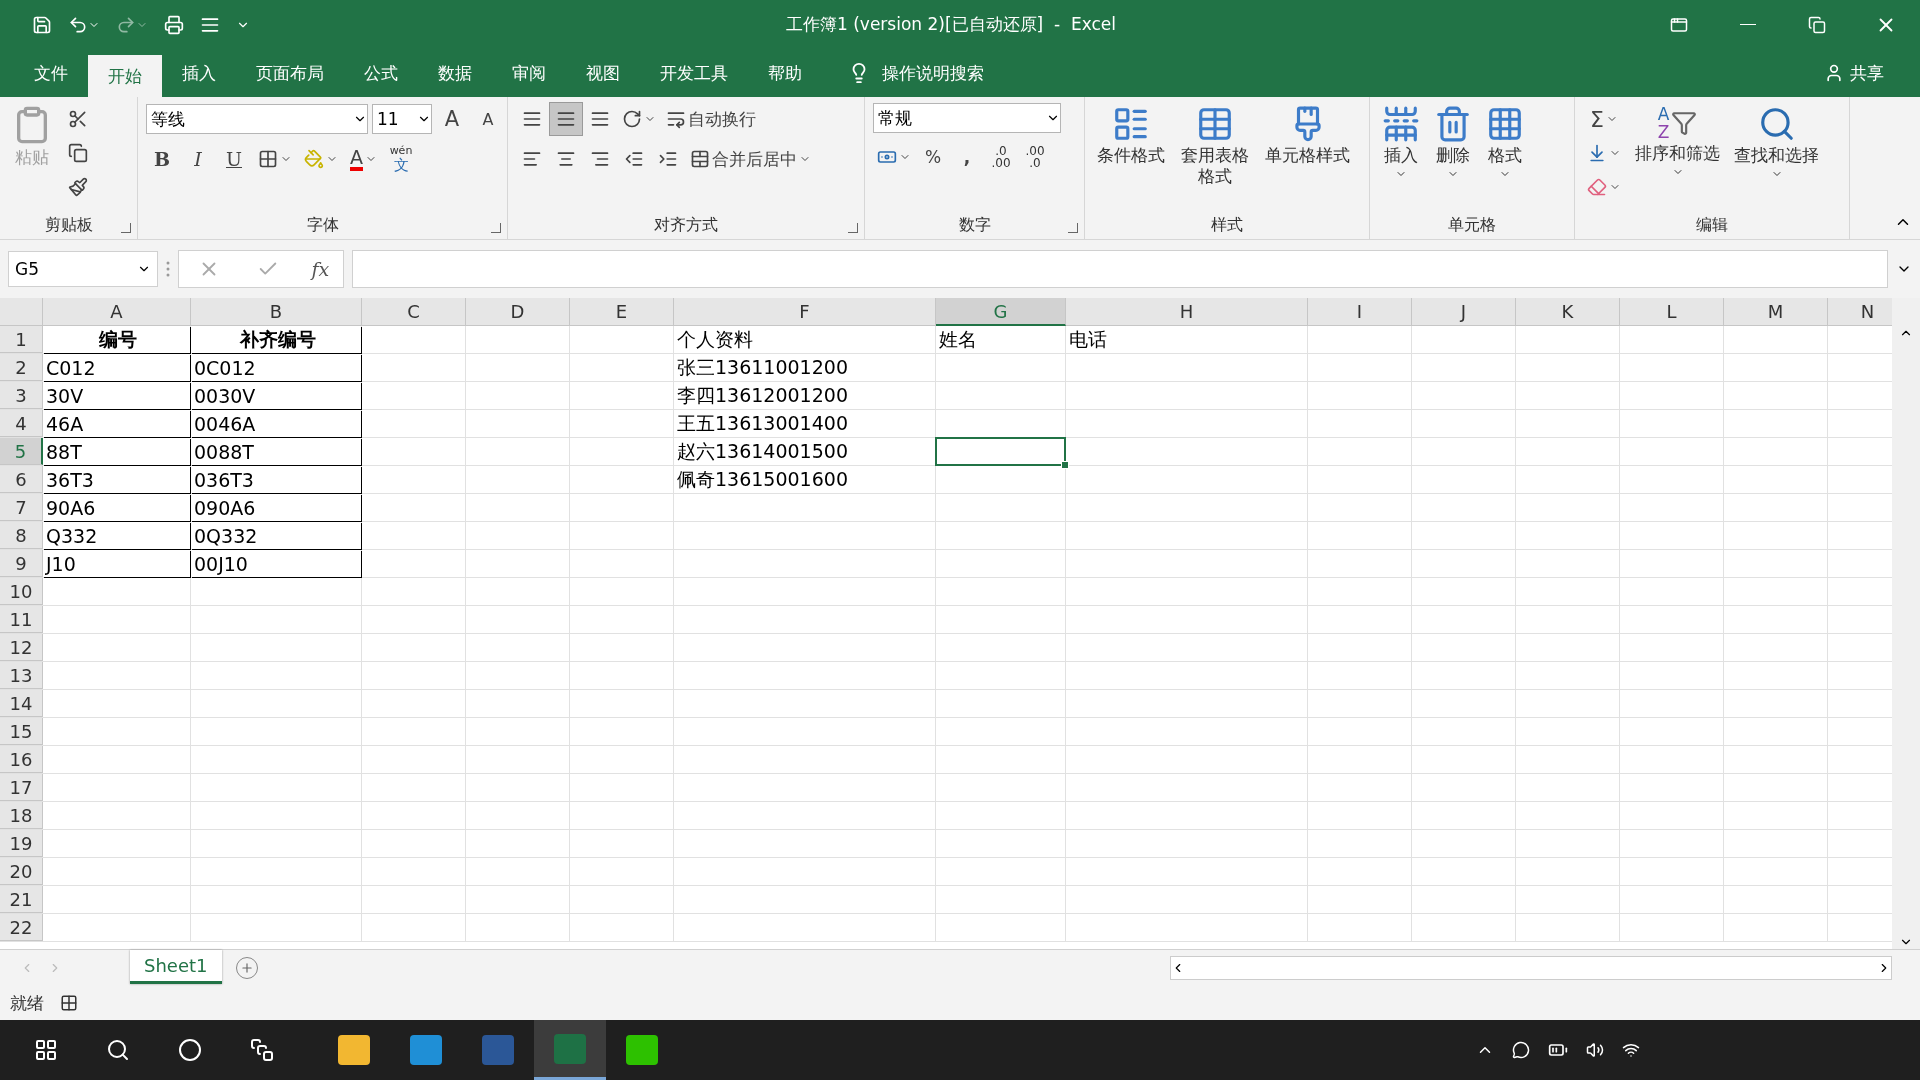  Describe the element at coordinates (1505, 157) in the screenshot. I see `format-button: 格式` at that location.